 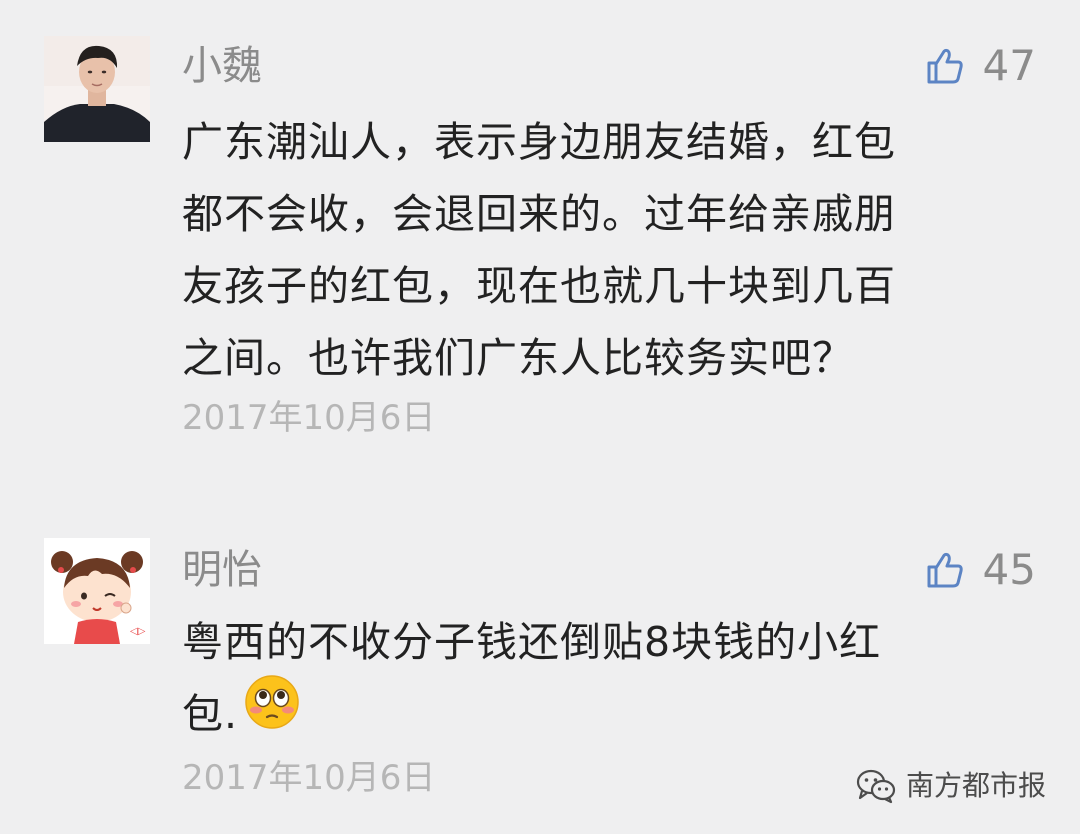 What do you see at coordinates (539, 214) in the screenshot?
I see `comment-text-line: 都不会收，会退回来的。过年给亲戚朋` at bounding box center [539, 214].